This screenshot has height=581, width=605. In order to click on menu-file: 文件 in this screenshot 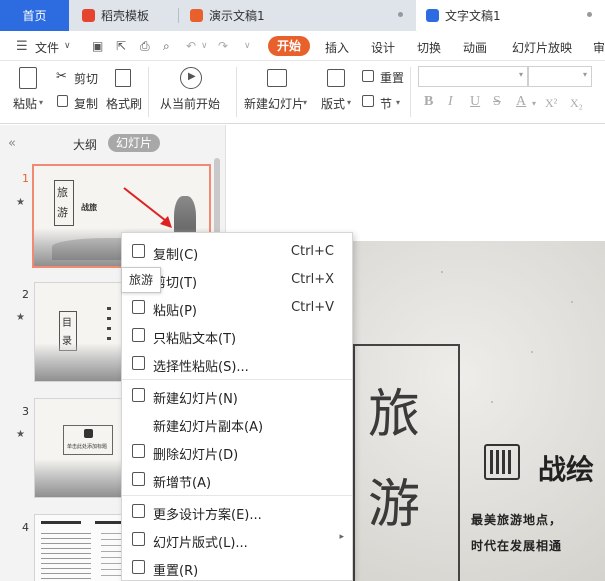, I will do `click(47, 47)`.